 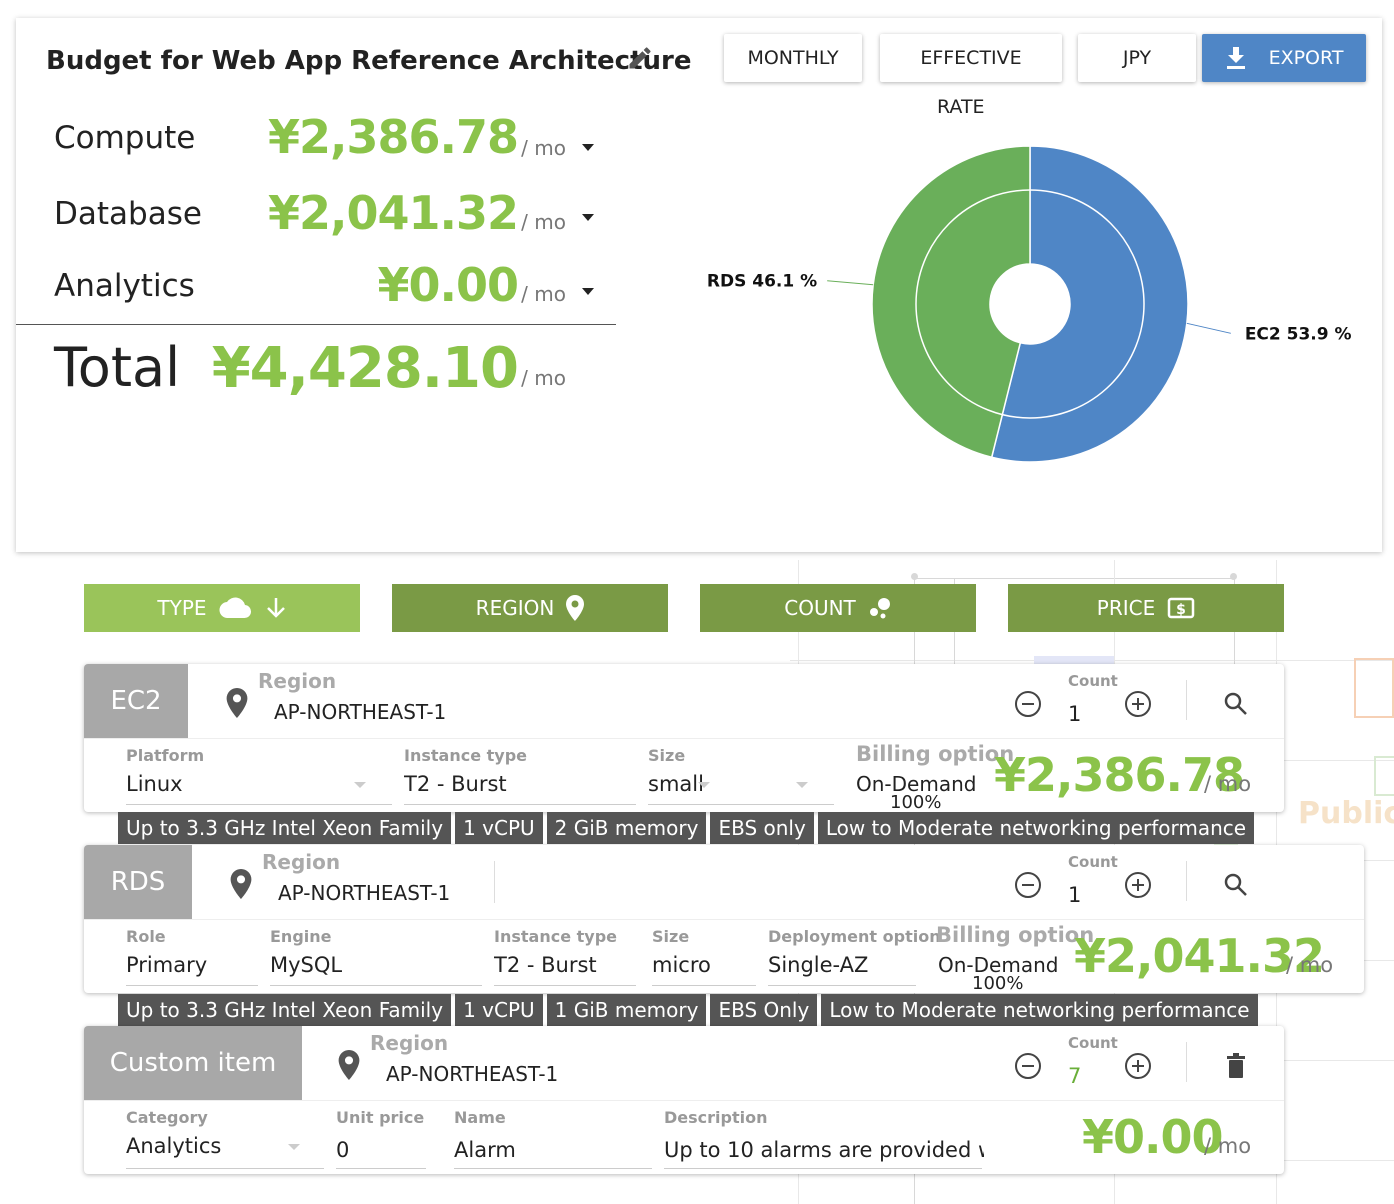 What do you see at coordinates (838, 965) in the screenshot?
I see `deployment-option-select: Single-AZ` at bounding box center [838, 965].